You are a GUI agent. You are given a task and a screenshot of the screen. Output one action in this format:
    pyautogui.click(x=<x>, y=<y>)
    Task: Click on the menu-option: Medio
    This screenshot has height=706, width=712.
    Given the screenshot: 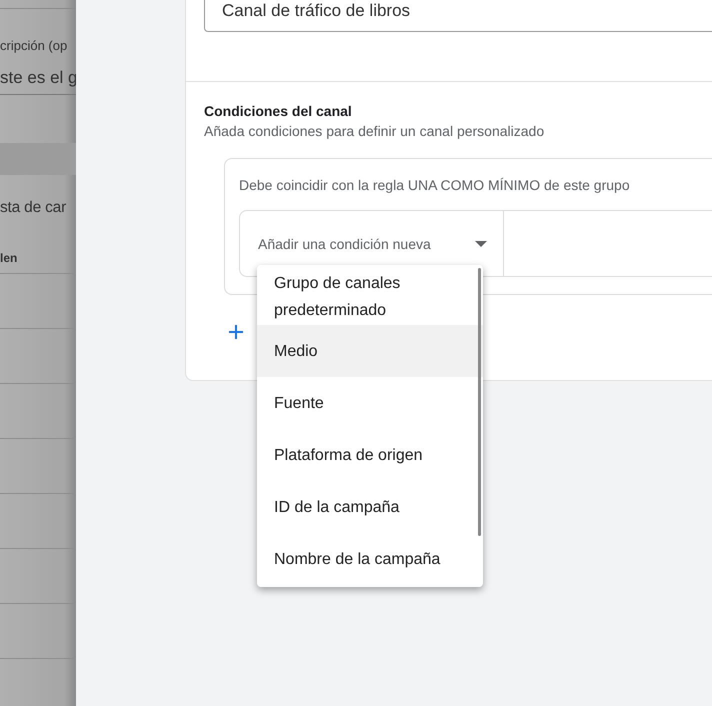 What is the action you would take?
    pyautogui.click(x=370, y=351)
    